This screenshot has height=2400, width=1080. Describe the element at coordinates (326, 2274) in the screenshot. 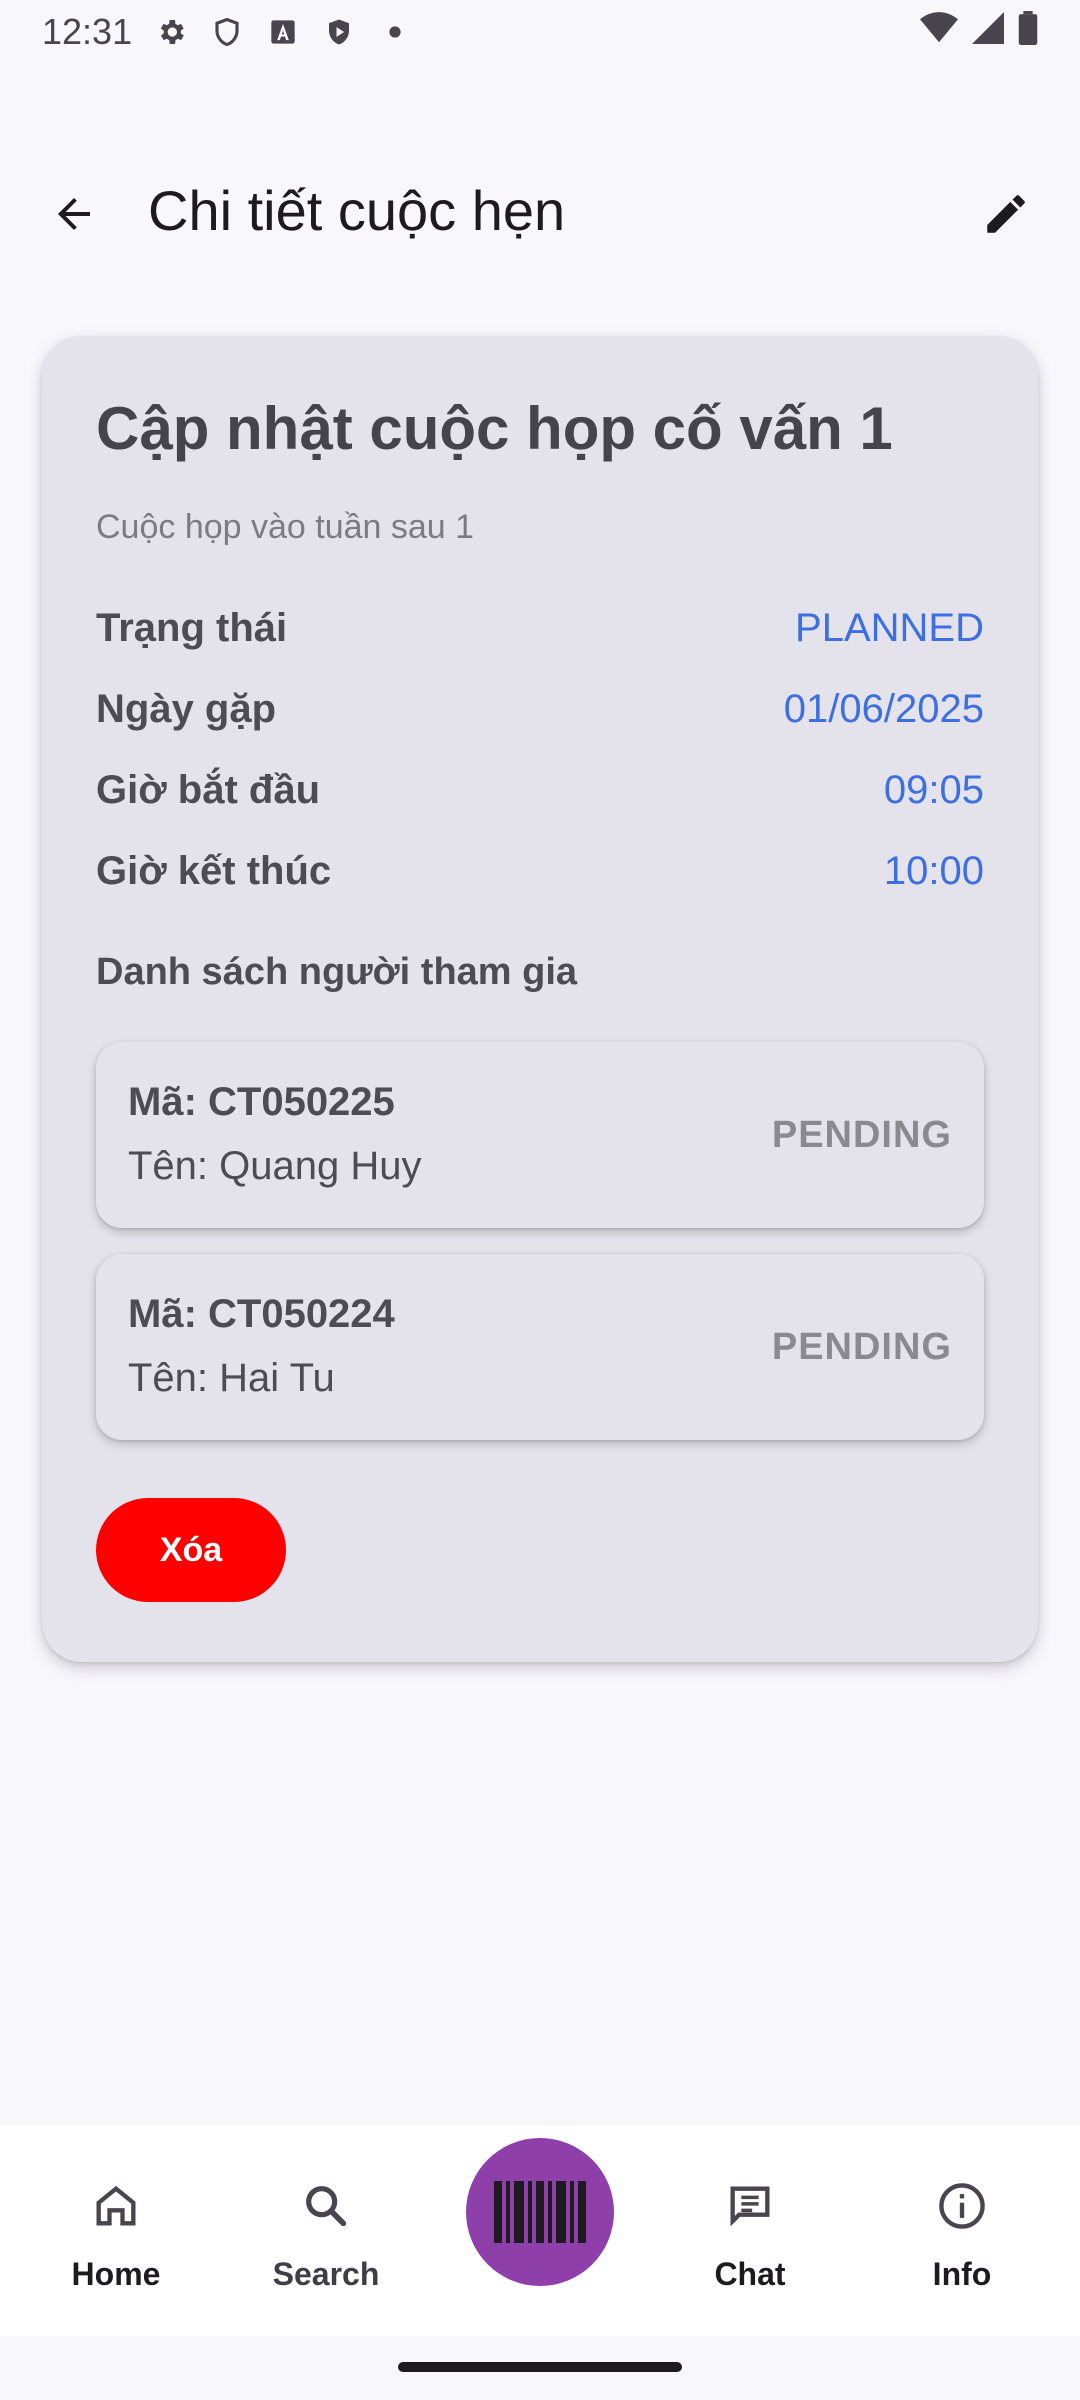

I see `nav-search-label: Search` at that location.